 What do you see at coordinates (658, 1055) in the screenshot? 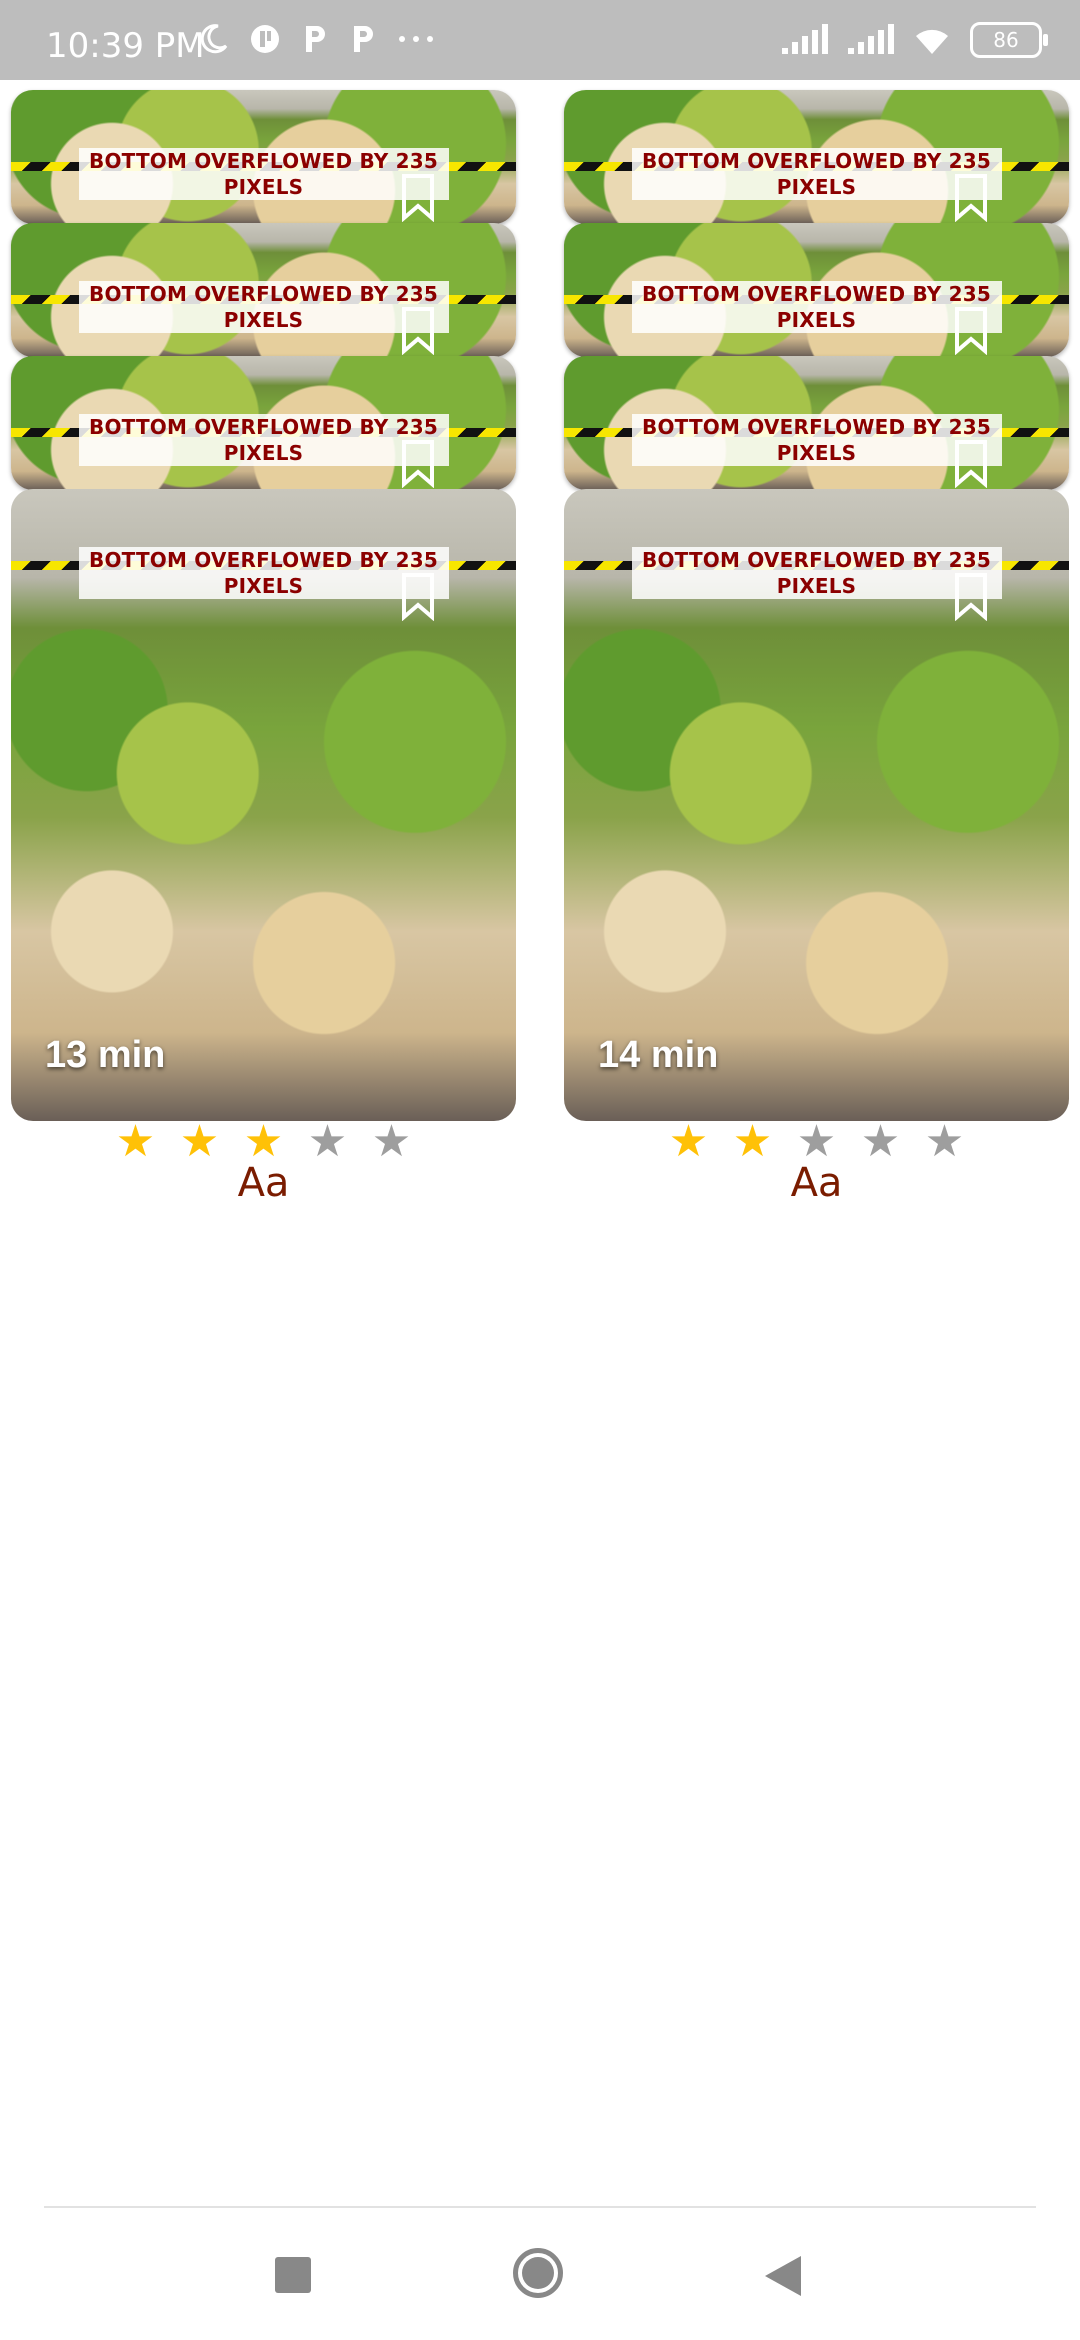
I see `cook-time: 14 min` at bounding box center [658, 1055].